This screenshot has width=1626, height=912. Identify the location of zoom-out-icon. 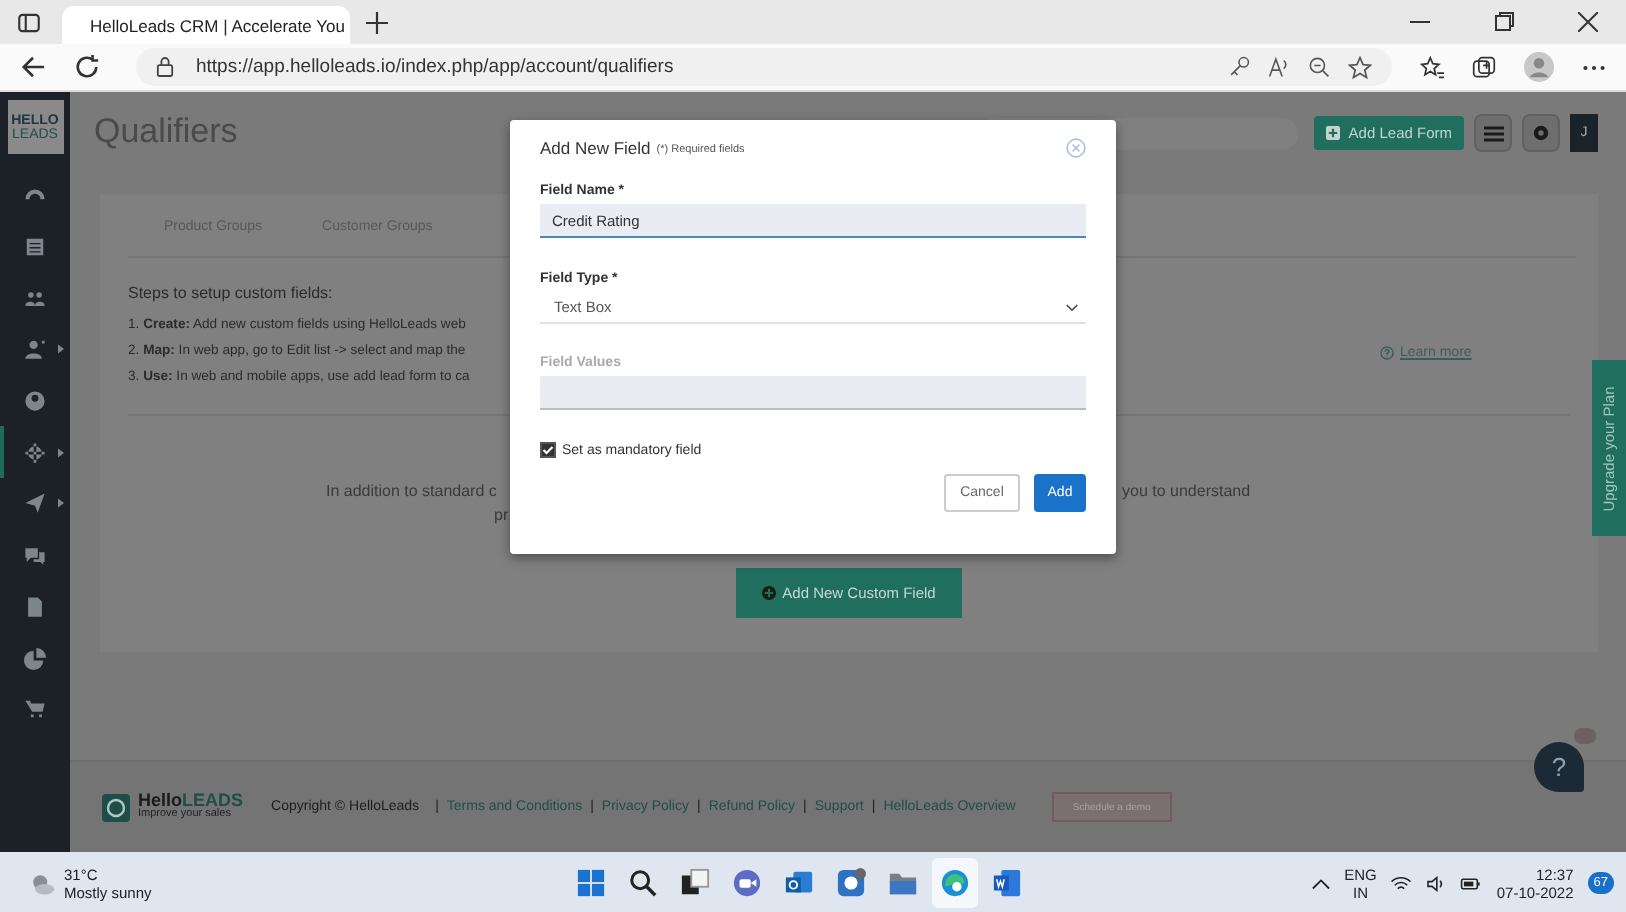
(1319, 67).